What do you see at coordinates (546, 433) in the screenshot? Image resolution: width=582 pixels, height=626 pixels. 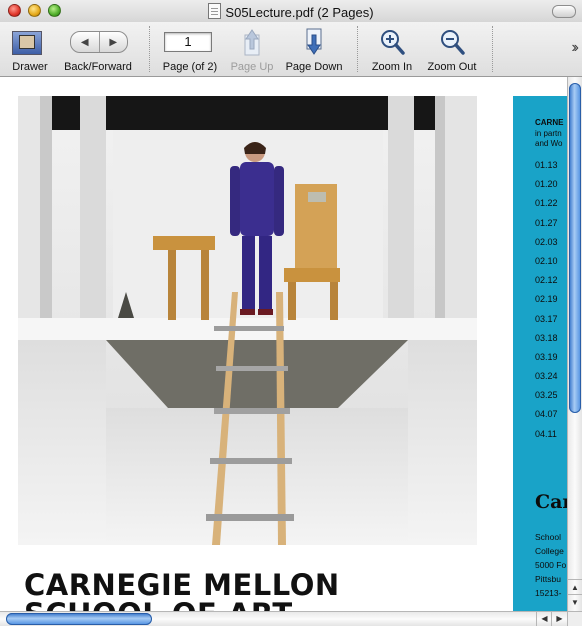 I see `lecture-date: 04.11` at bounding box center [546, 433].